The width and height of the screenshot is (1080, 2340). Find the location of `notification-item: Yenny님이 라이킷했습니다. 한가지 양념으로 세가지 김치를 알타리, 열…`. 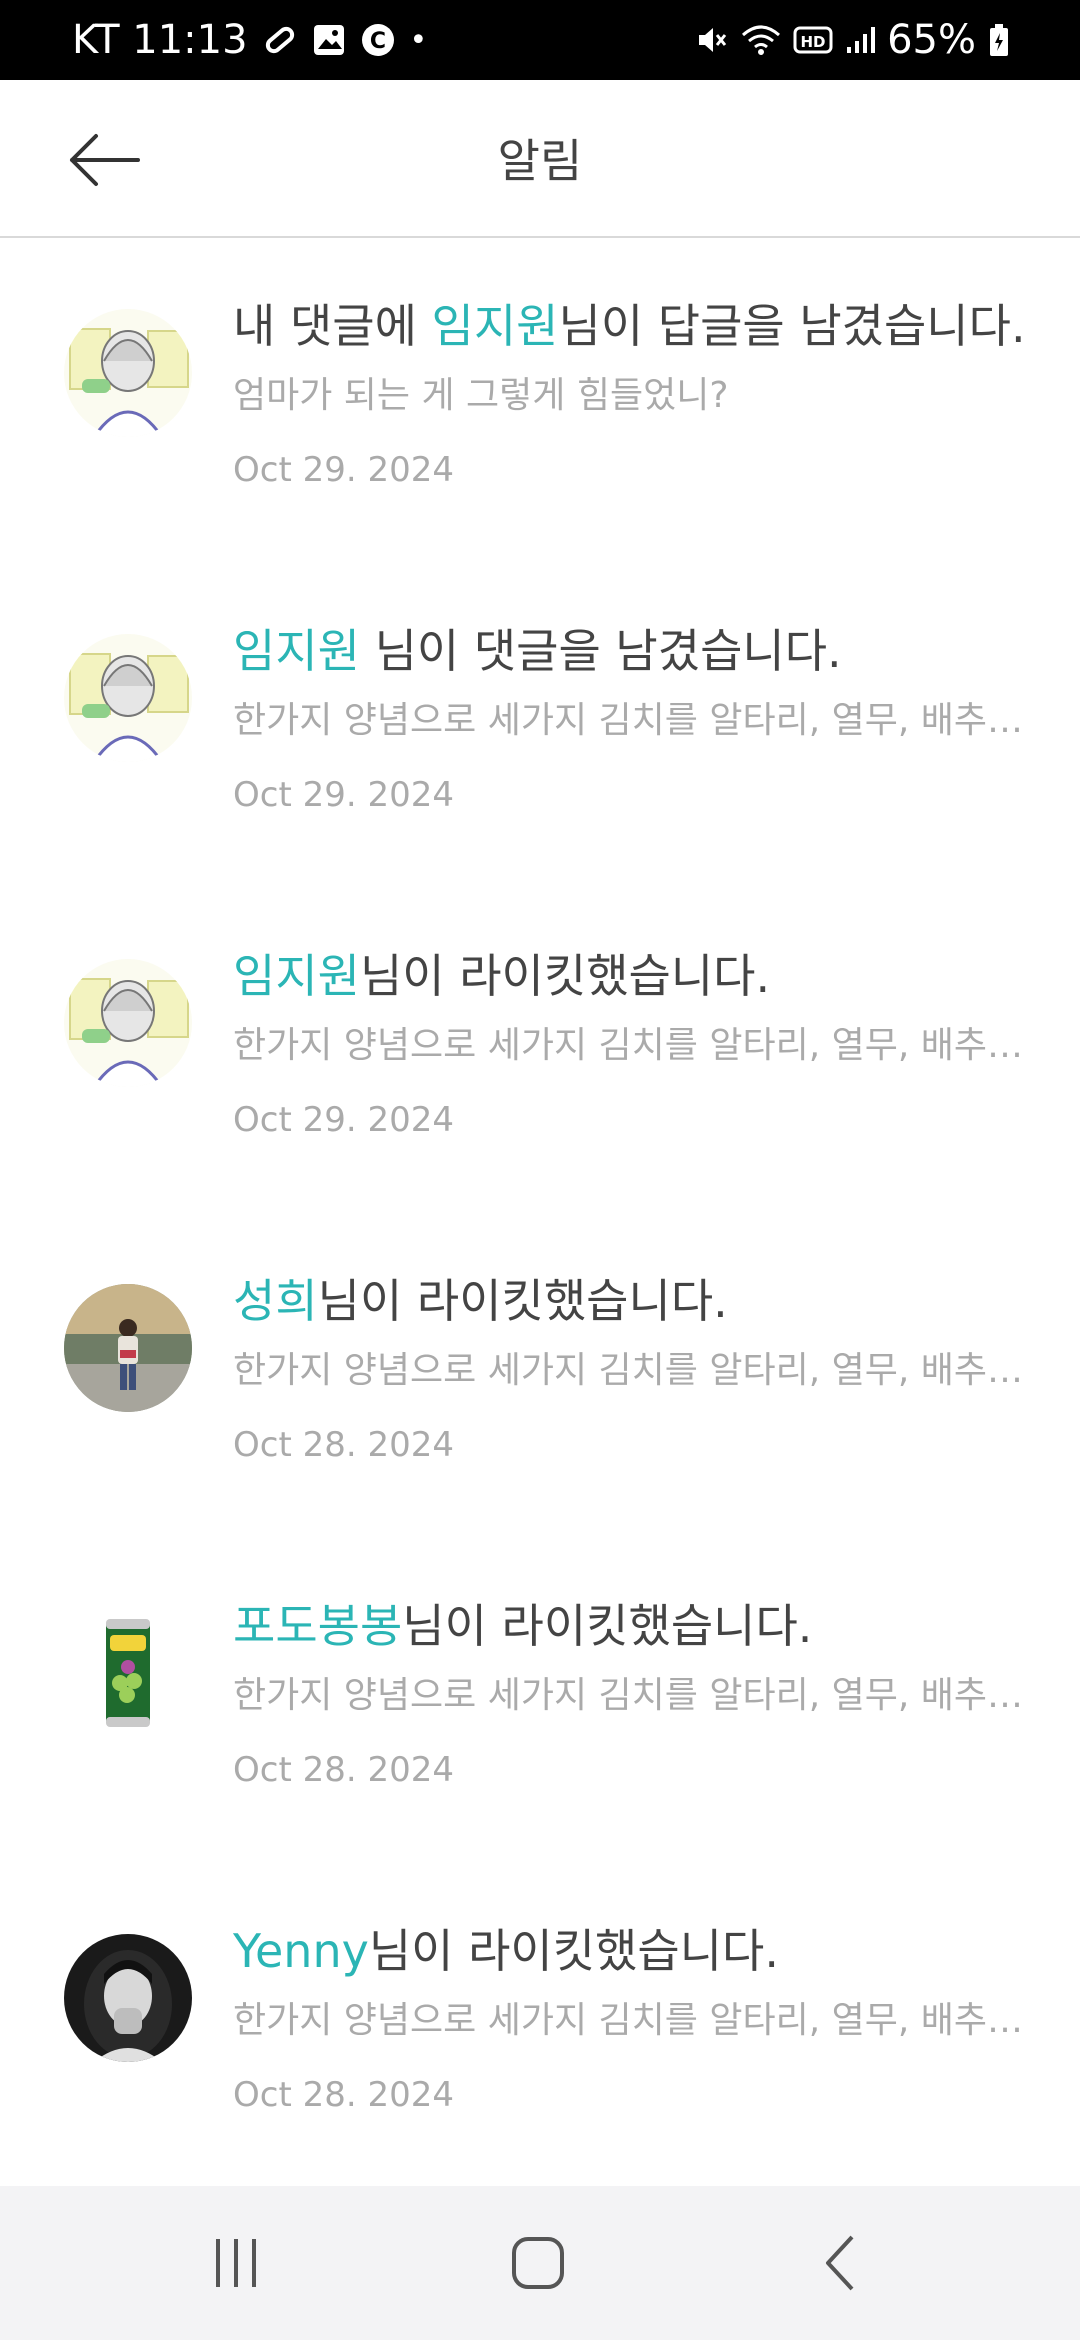

notification-item: Yenny님이 라이킷했습니다. 한가지 양념으로 세가지 김치를 알타리, 열… is located at coordinates (540, 2027).